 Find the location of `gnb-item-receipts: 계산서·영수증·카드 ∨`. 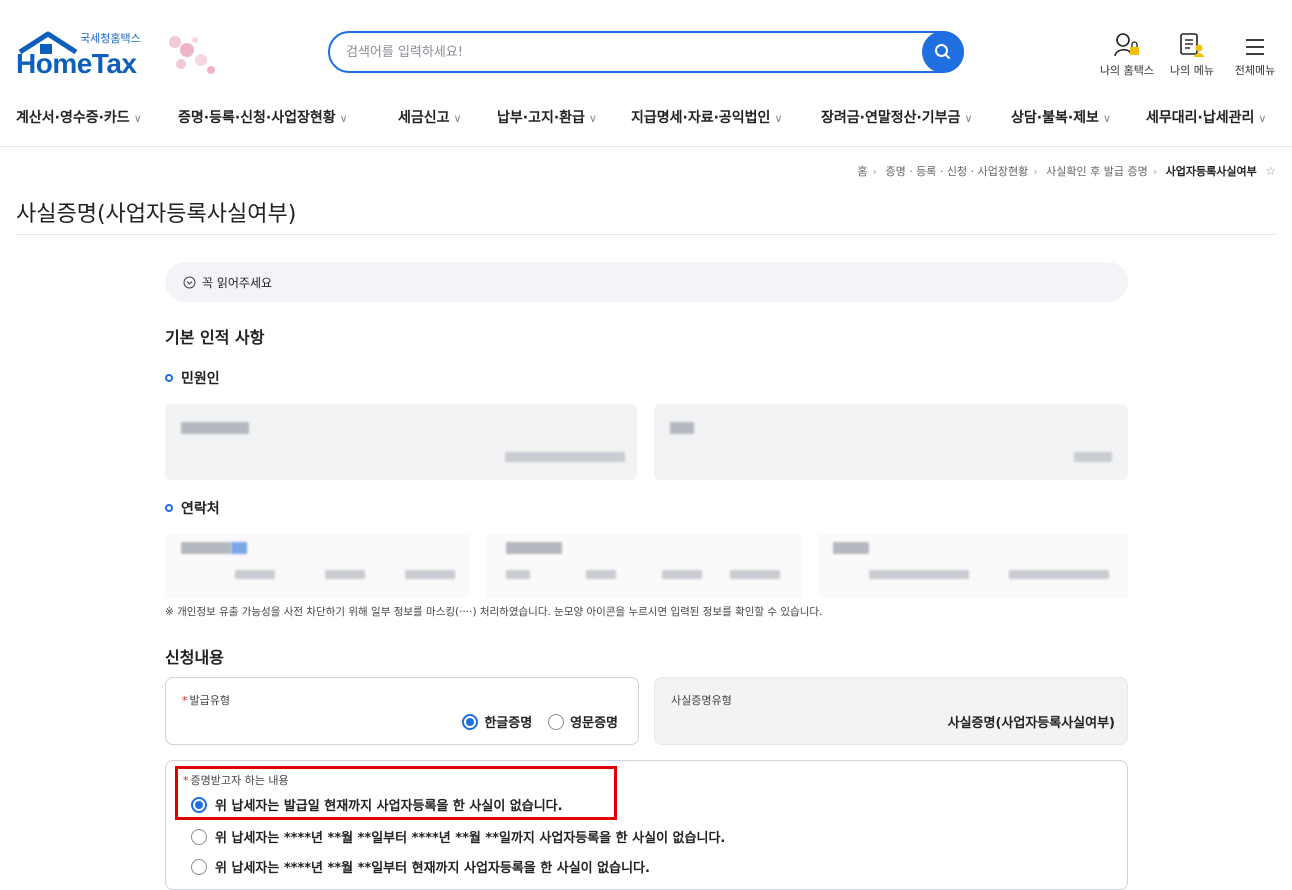

gnb-item-receipts: 계산서·영수증·카드 ∨ is located at coordinates (79, 117).